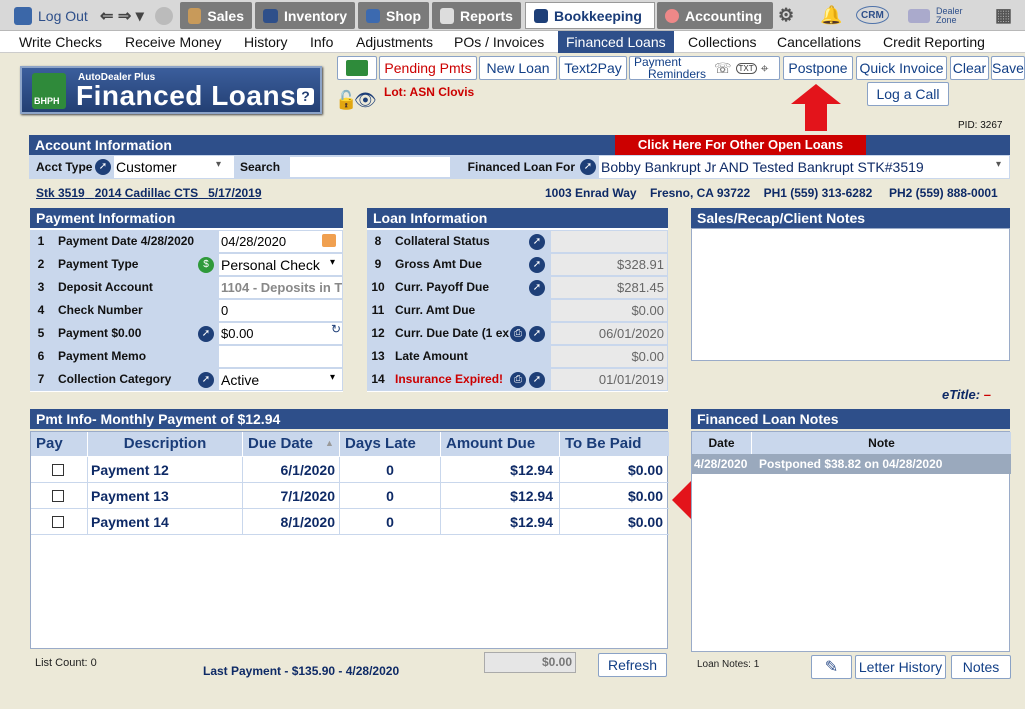  Describe the element at coordinates (280, 287) in the screenshot. I see `deposit-account-select: 1104 - Deposits in T` at that location.